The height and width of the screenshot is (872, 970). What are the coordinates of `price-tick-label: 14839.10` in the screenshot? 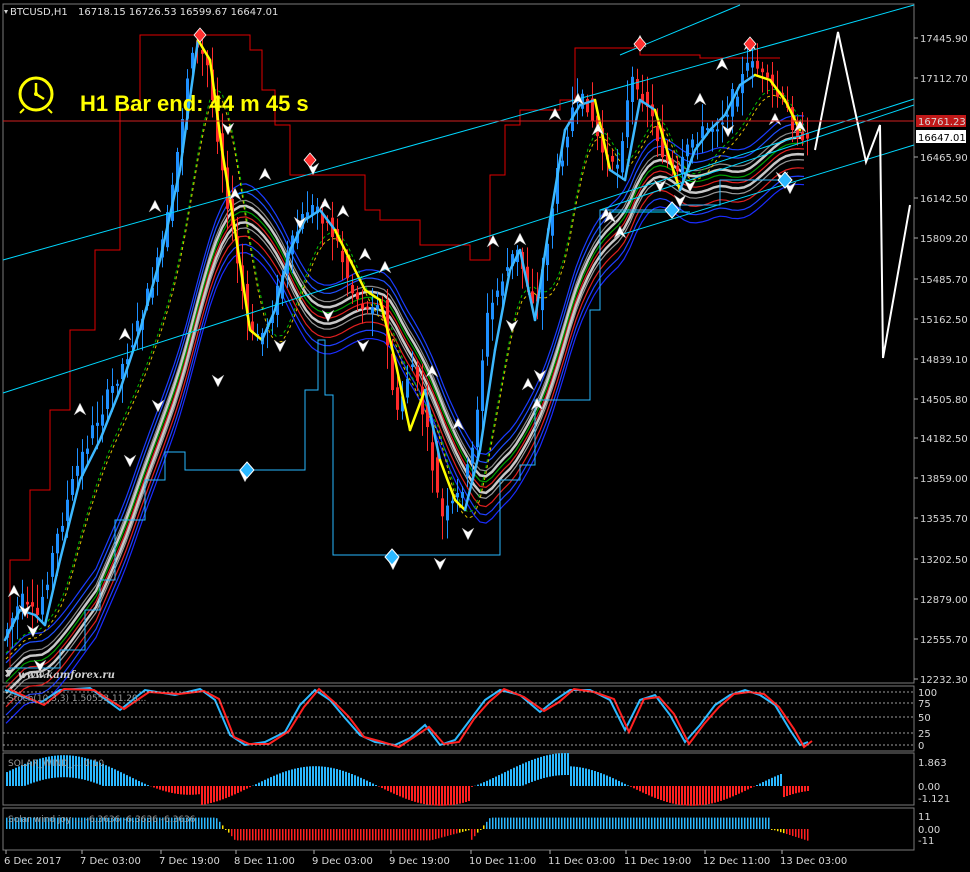 It's located at (944, 360).